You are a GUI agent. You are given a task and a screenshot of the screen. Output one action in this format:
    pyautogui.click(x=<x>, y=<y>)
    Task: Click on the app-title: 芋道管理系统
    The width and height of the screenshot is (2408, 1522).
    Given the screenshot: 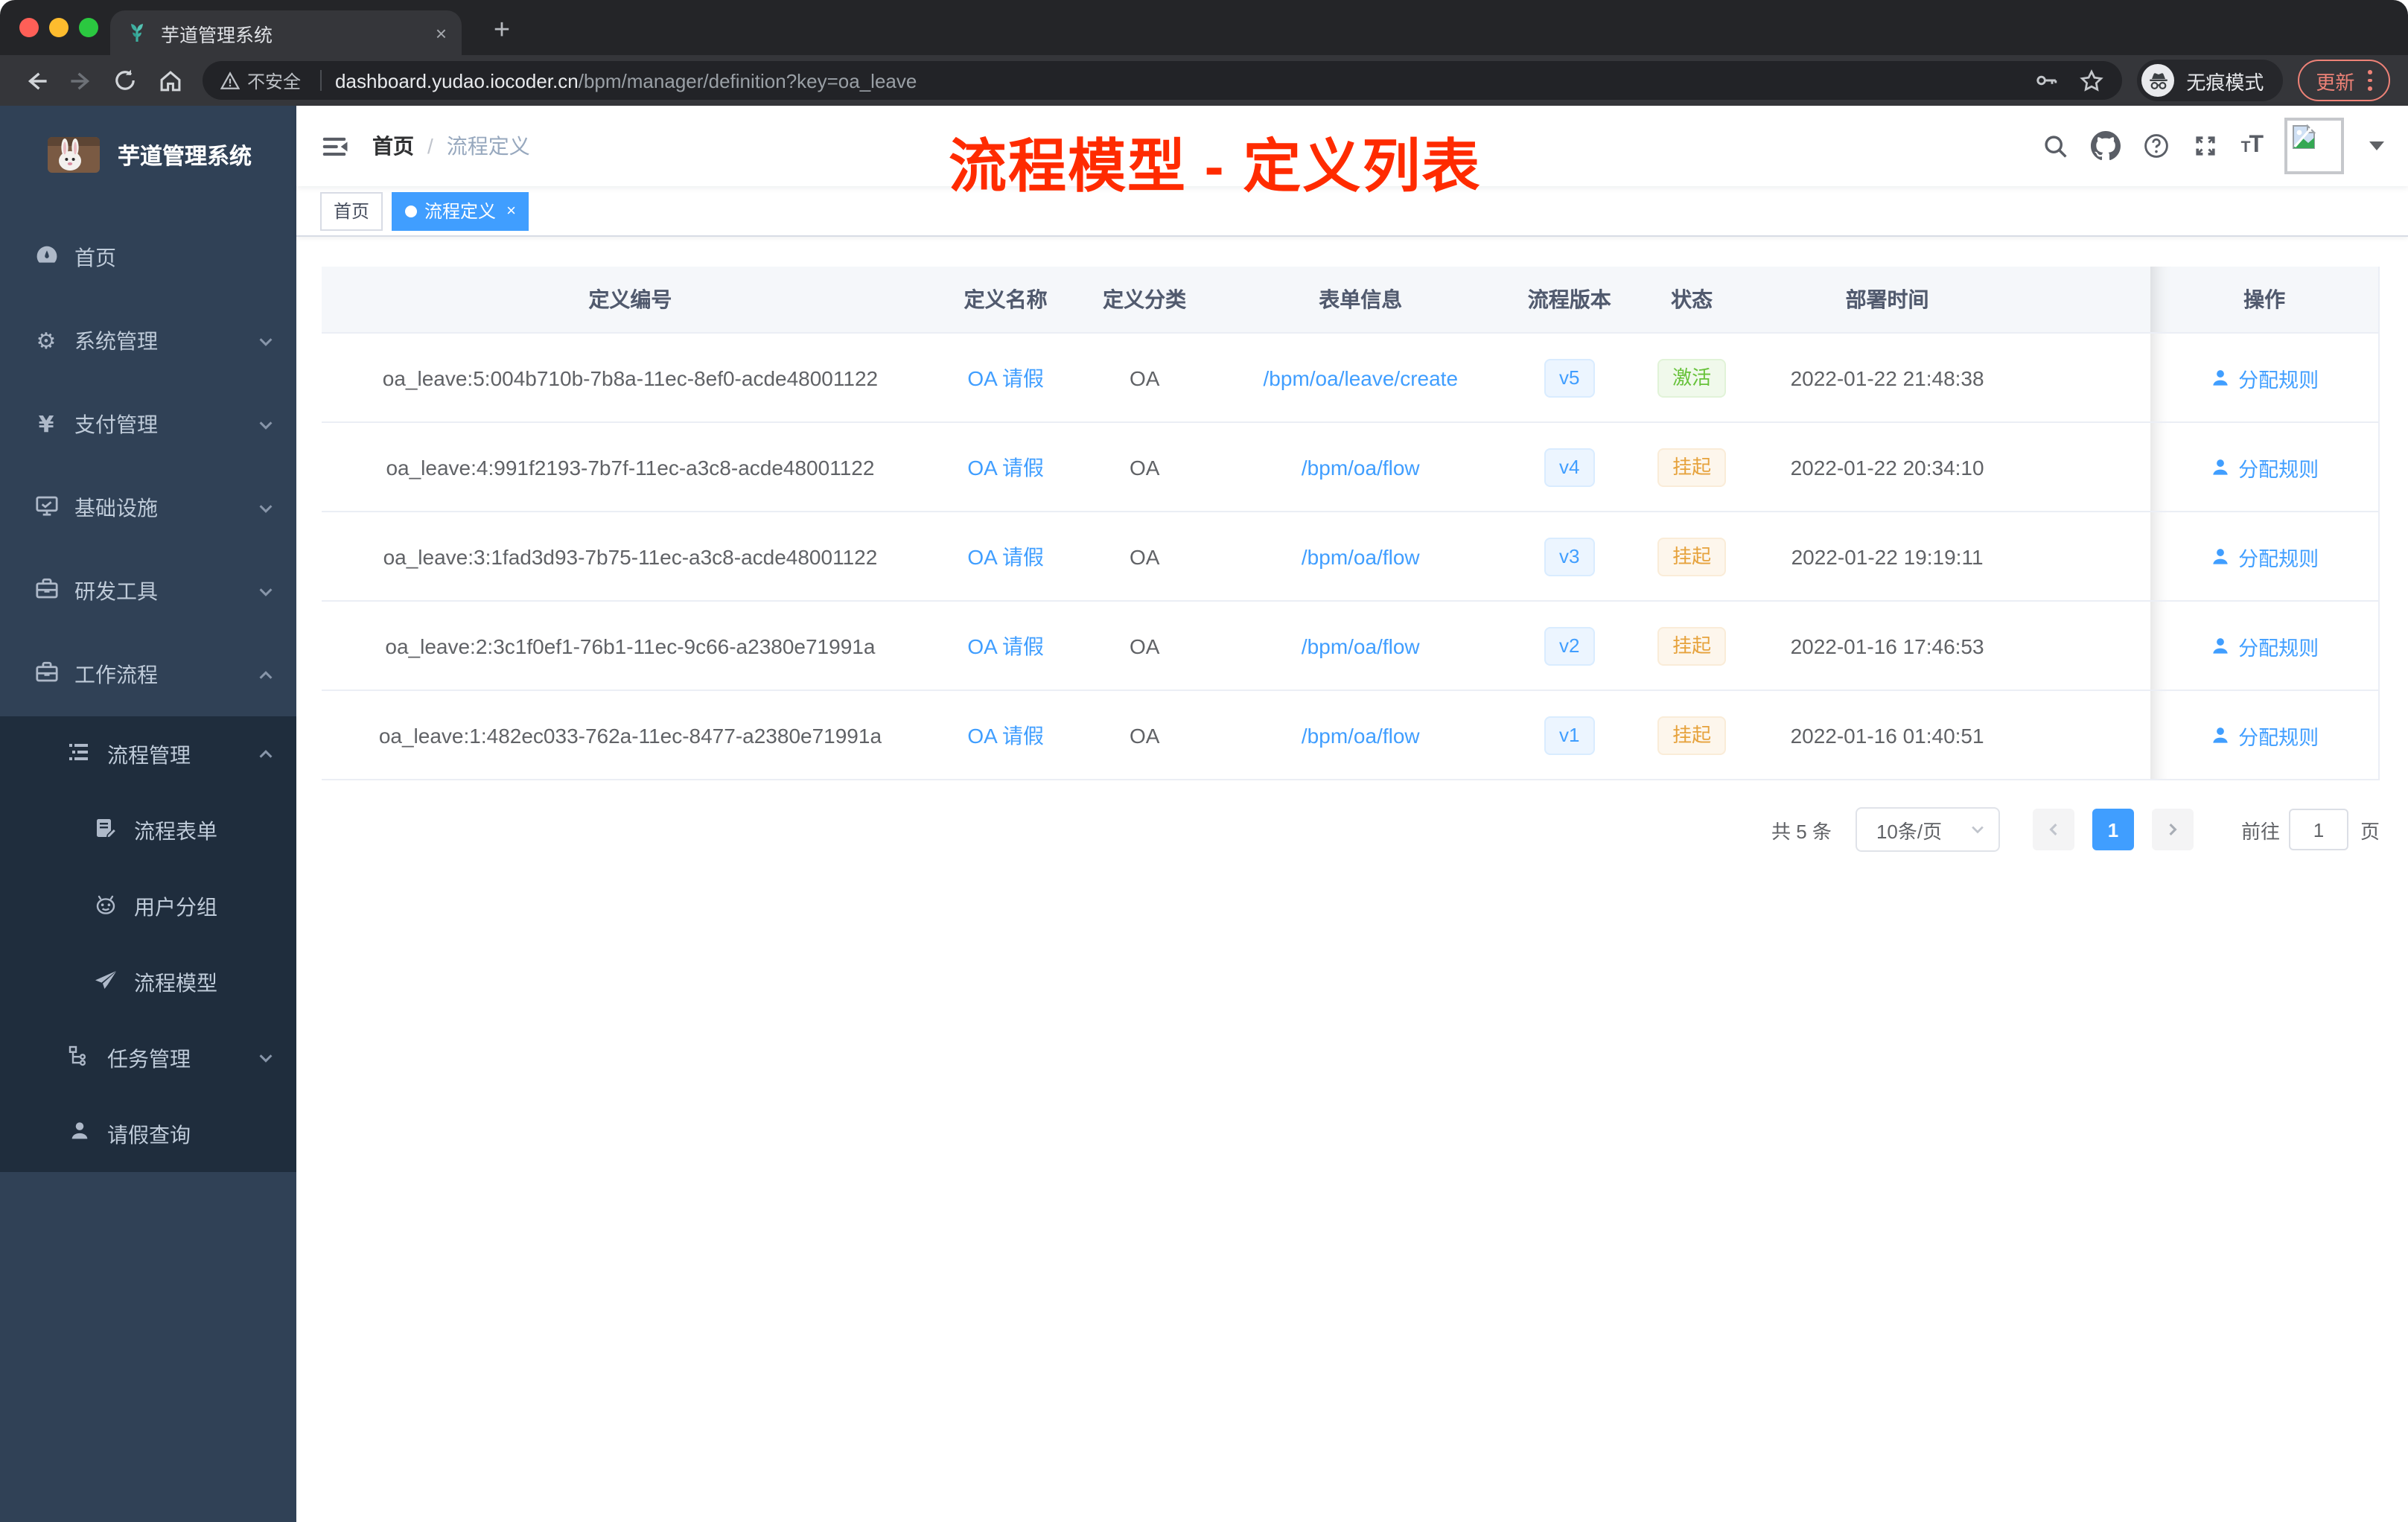 What is the action you would take?
    pyautogui.click(x=185, y=156)
    